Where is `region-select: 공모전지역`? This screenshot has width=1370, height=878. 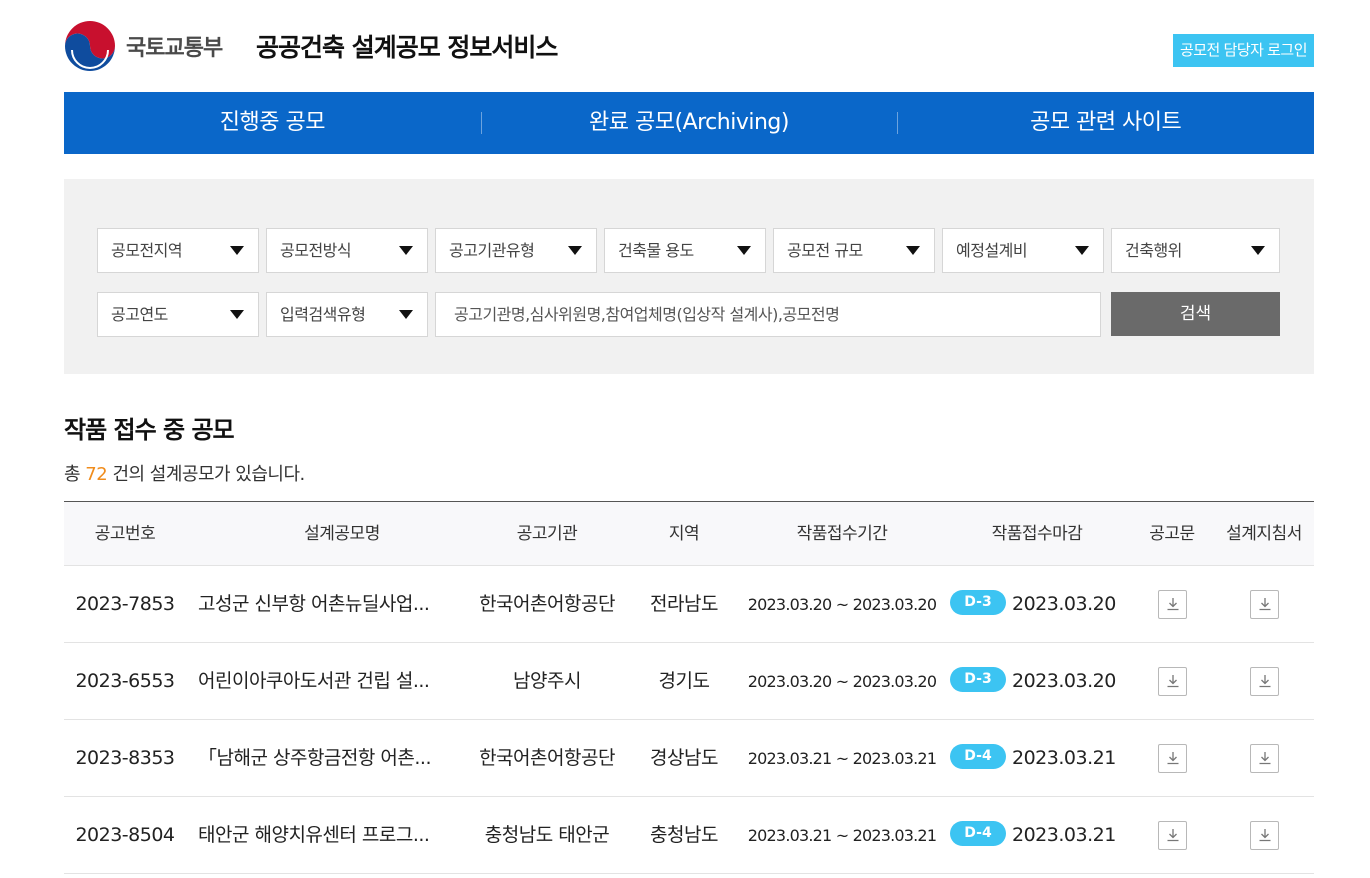 region-select: 공모전지역 is located at coordinates (178, 250).